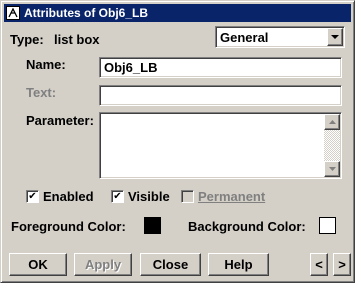 The width and height of the screenshot is (355, 283). What do you see at coordinates (68, 196) in the screenshot?
I see `enabled-label: Enabled` at bounding box center [68, 196].